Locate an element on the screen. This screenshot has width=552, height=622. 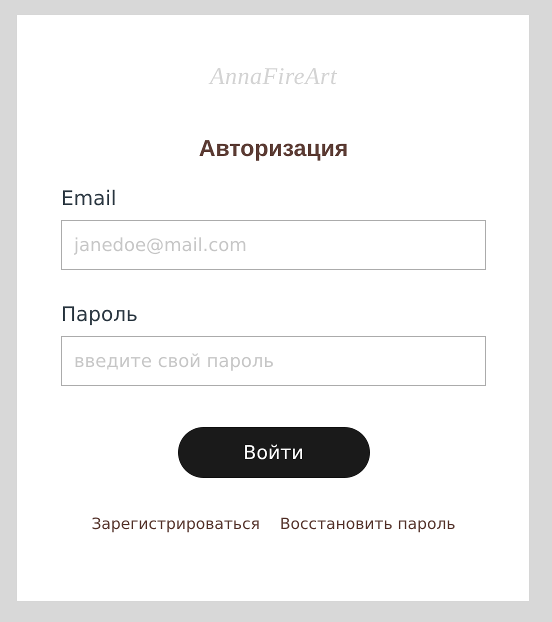
link: Восстановить пароль is located at coordinates (368, 524).